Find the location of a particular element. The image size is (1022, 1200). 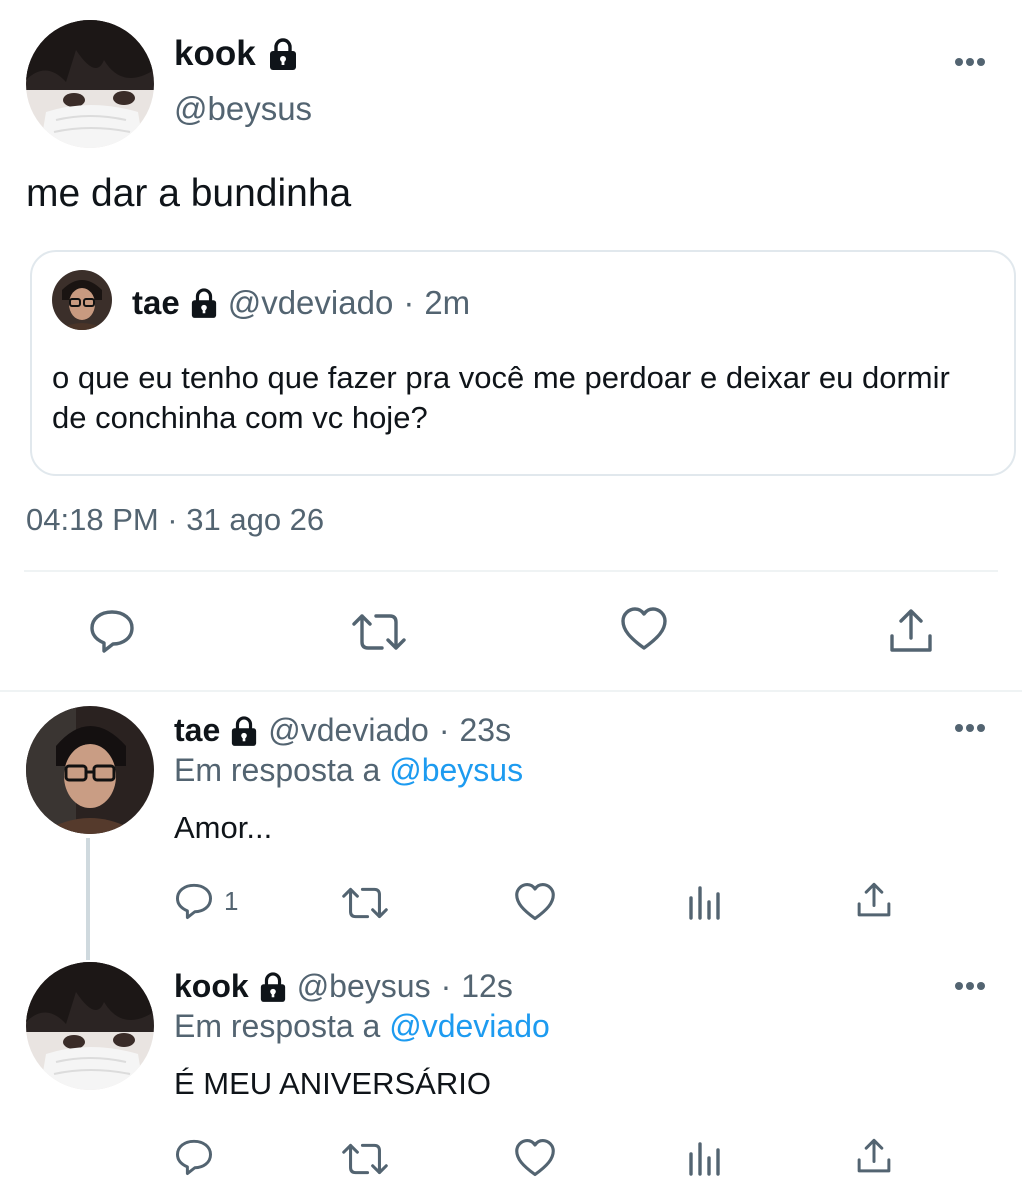

author-name: kook is located at coordinates (215, 54).